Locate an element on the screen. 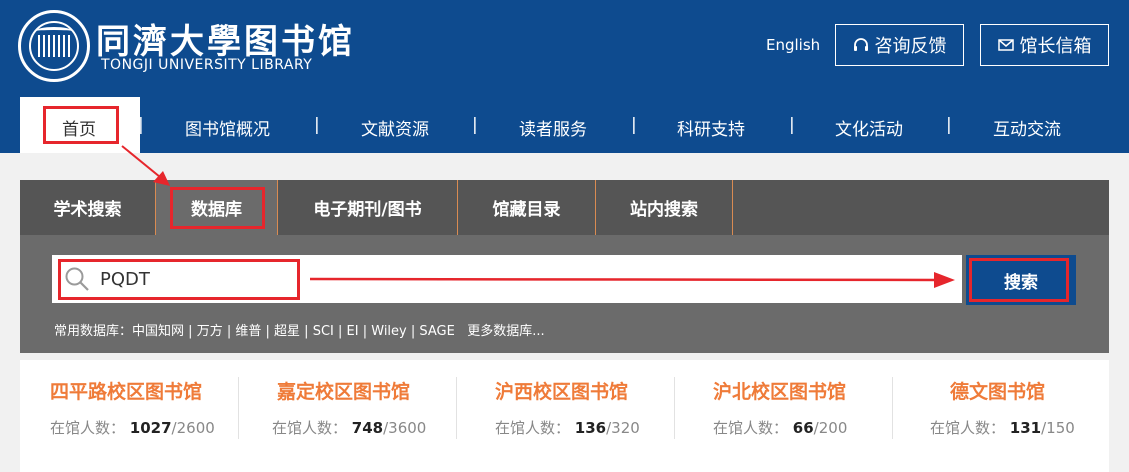  tab-site-search: 站内搜索 is located at coordinates (664, 207).